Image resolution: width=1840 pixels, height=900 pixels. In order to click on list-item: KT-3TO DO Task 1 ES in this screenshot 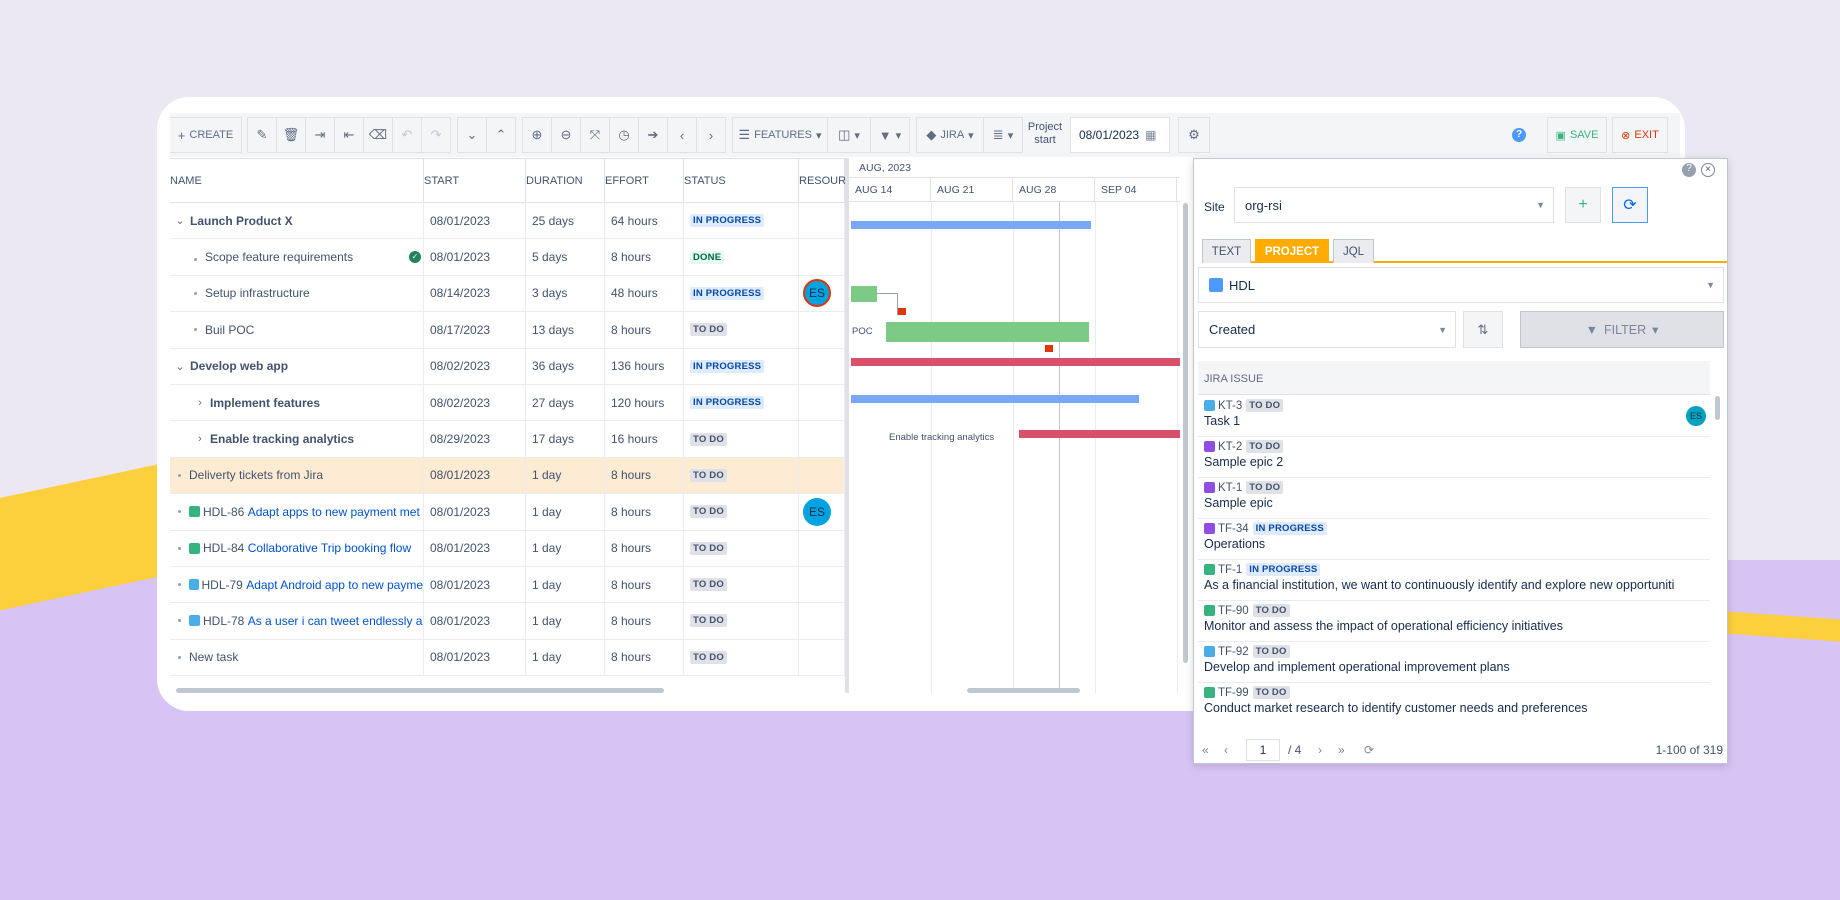, I will do `click(1454, 416)`.